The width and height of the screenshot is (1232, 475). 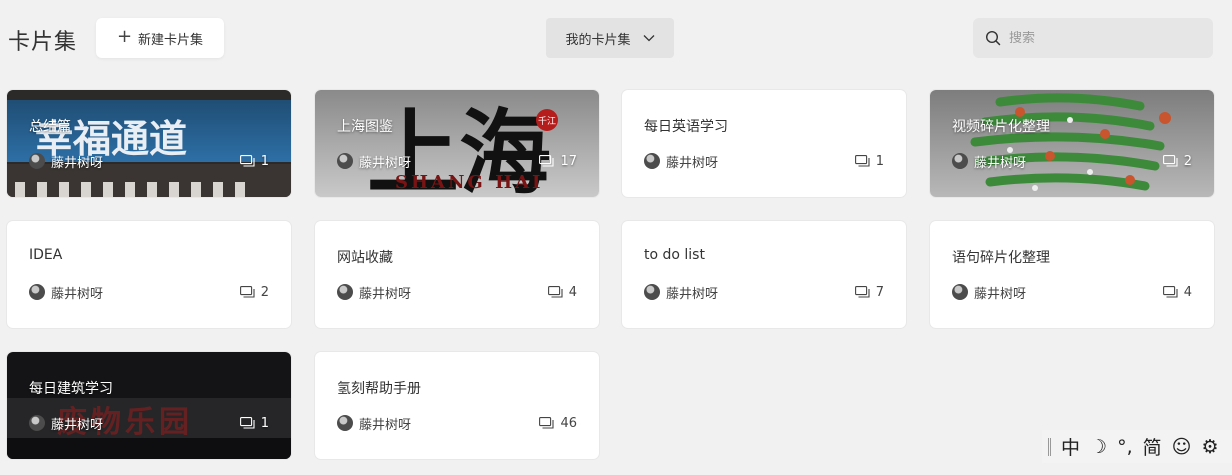 What do you see at coordinates (71, 389) in the screenshot?
I see `card-title: 每日建筑学习` at bounding box center [71, 389].